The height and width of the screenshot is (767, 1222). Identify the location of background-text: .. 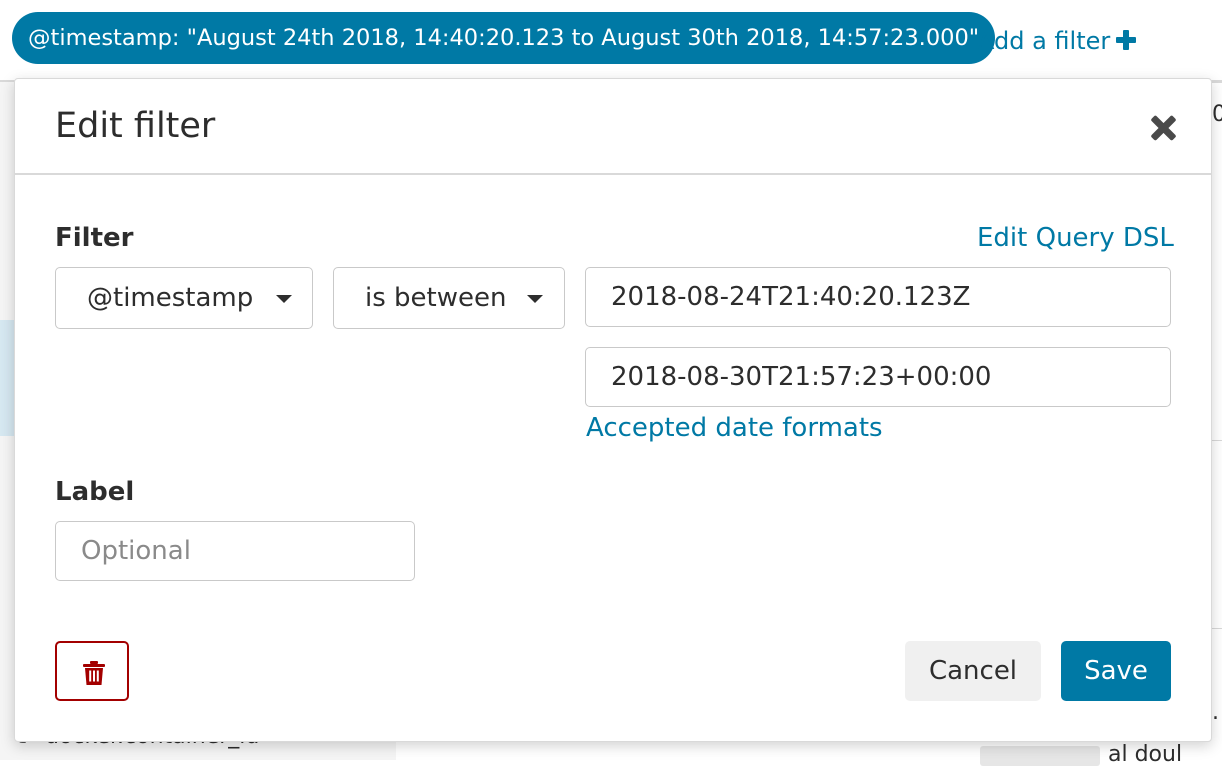
(1215, 712).